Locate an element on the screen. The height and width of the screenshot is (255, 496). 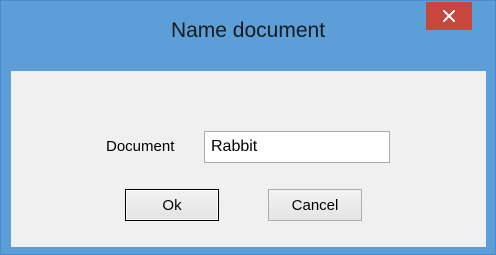
cancel-button: Cancel is located at coordinates (315, 205).